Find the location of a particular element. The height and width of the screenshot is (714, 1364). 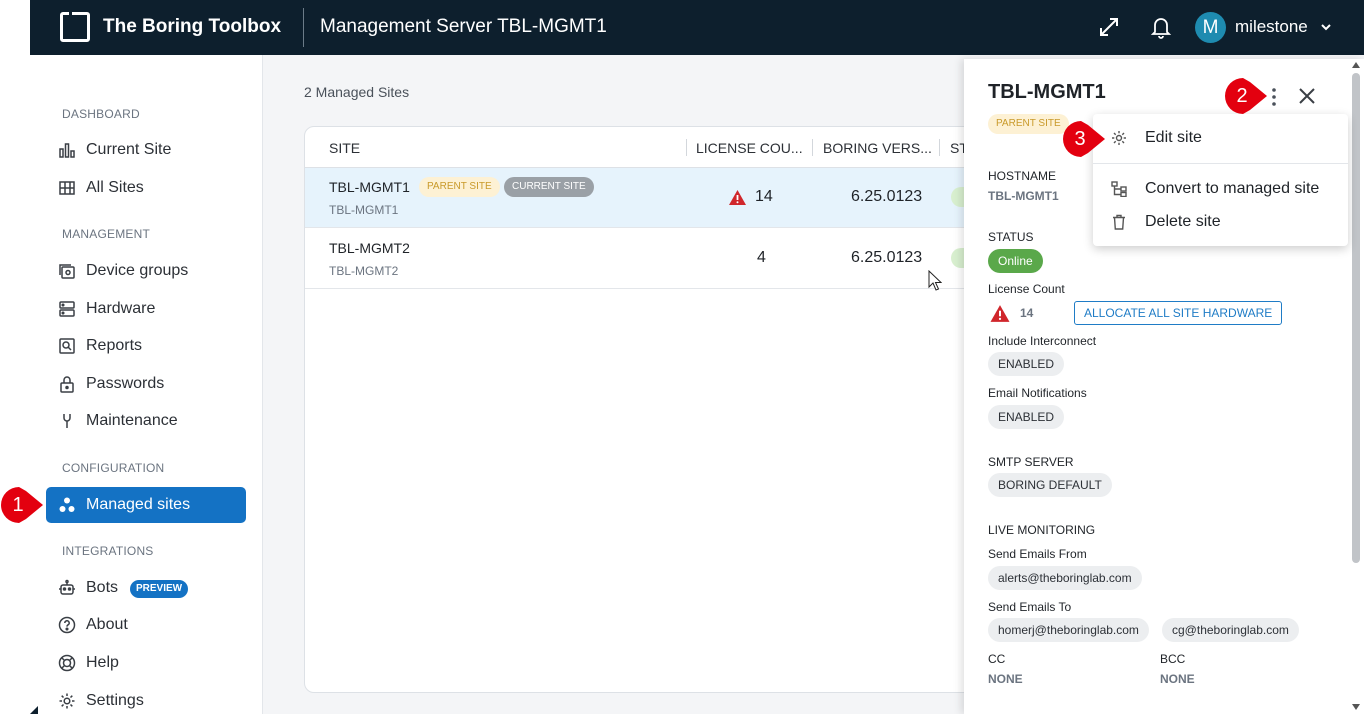

sidebar-item-label: Settings is located at coordinates (115, 700).